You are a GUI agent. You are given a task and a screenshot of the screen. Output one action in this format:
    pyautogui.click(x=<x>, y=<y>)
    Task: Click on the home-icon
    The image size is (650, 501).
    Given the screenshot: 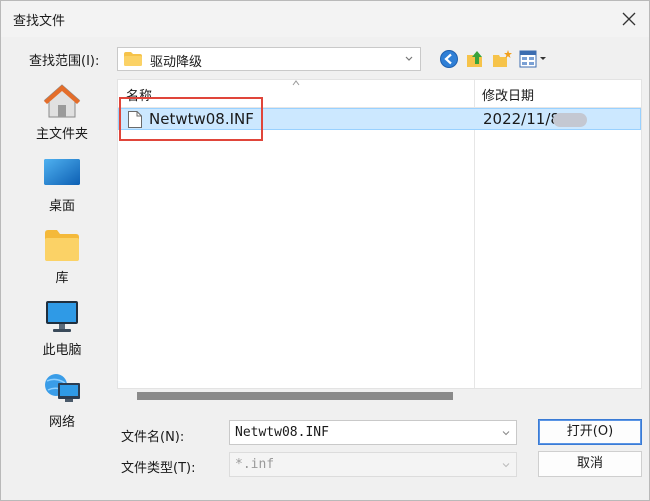 What is the action you would take?
    pyautogui.click(x=62, y=101)
    